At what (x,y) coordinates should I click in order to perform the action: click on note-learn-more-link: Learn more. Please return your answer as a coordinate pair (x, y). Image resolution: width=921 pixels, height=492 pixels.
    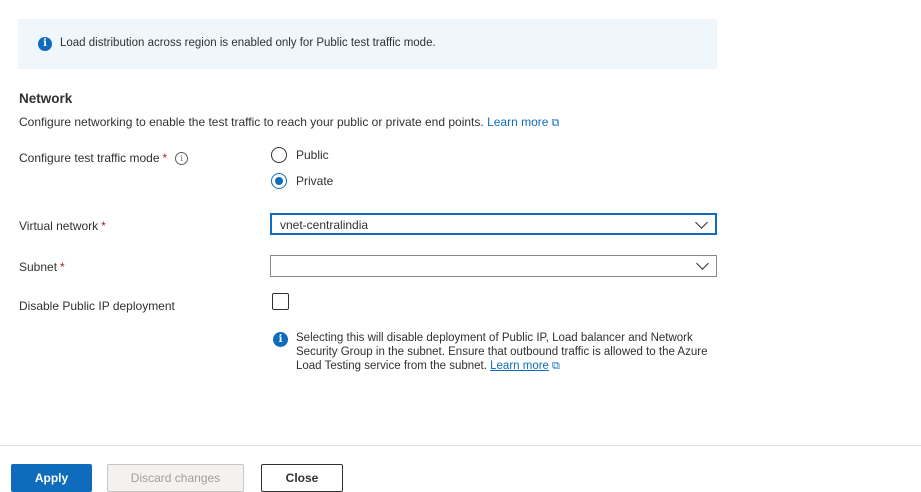
    Looking at the image, I should click on (519, 366).